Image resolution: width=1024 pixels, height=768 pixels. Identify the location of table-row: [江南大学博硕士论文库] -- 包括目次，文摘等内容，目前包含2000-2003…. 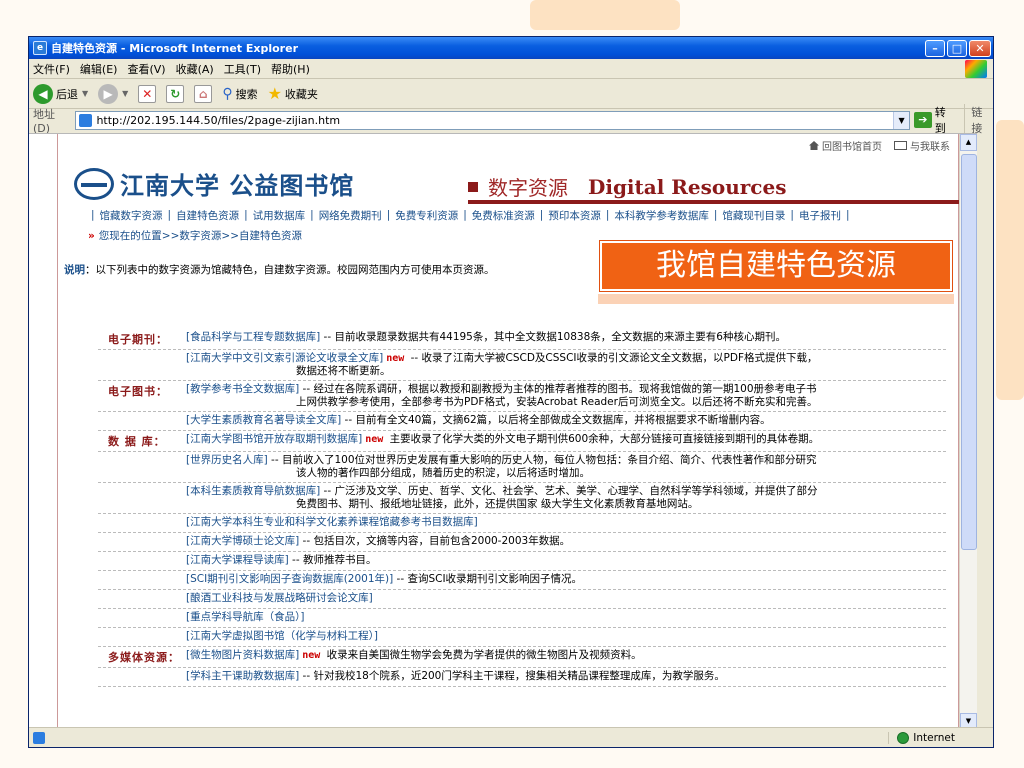
(522, 542).